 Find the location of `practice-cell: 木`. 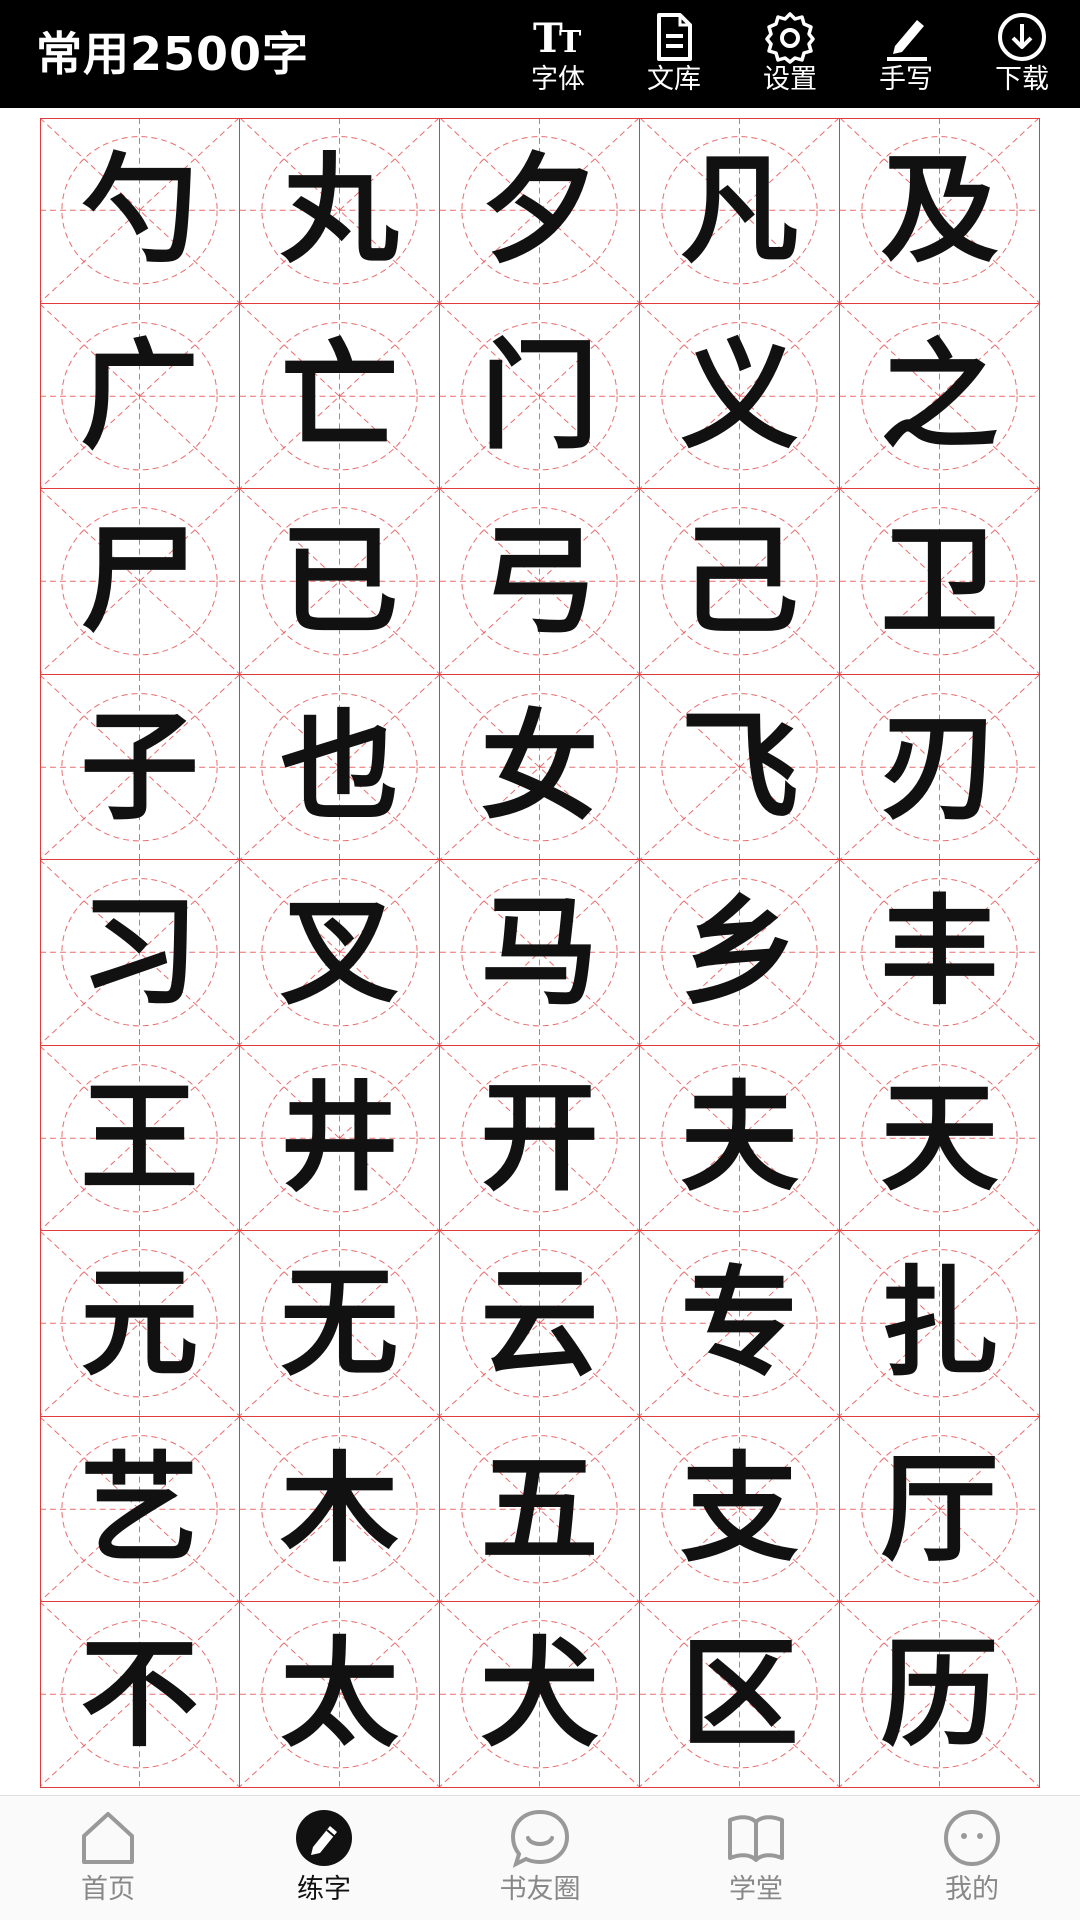

practice-cell: 木 is located at coordinates (340, 1509).